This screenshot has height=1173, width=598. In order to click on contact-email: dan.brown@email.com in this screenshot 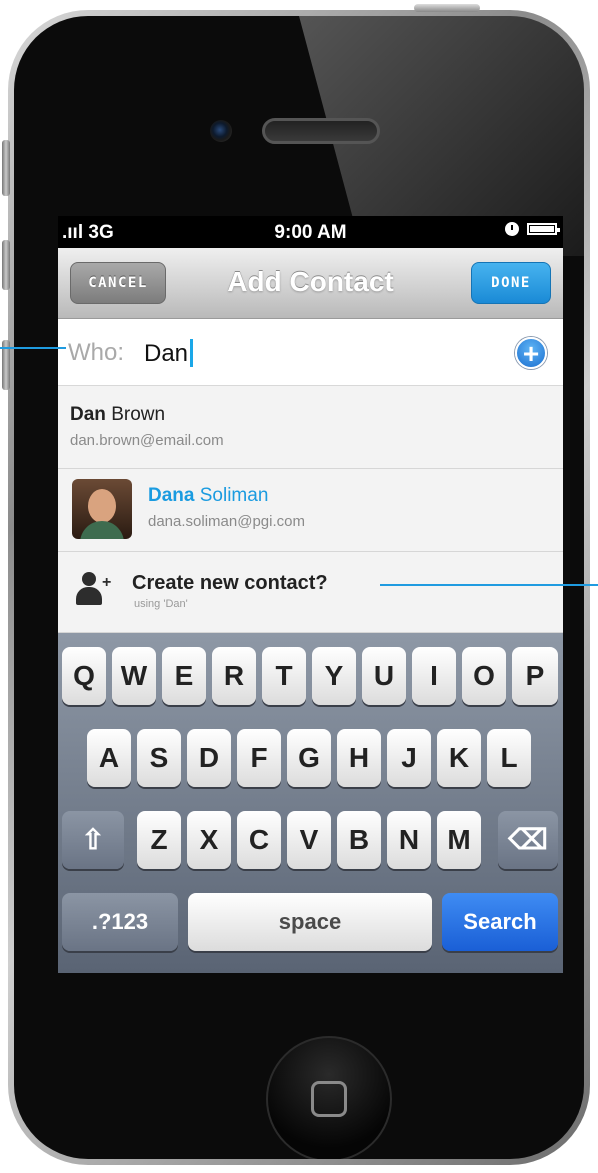, I will do `click(147, 440)`.